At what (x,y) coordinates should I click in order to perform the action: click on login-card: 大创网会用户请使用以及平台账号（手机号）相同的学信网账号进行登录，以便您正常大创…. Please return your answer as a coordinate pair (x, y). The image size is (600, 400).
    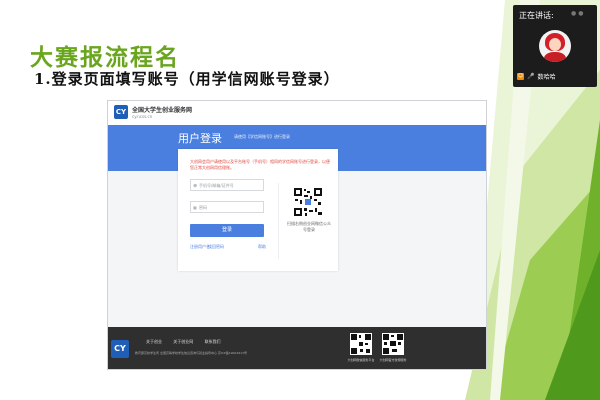
    Looking at the image, I should click on (258, 210).